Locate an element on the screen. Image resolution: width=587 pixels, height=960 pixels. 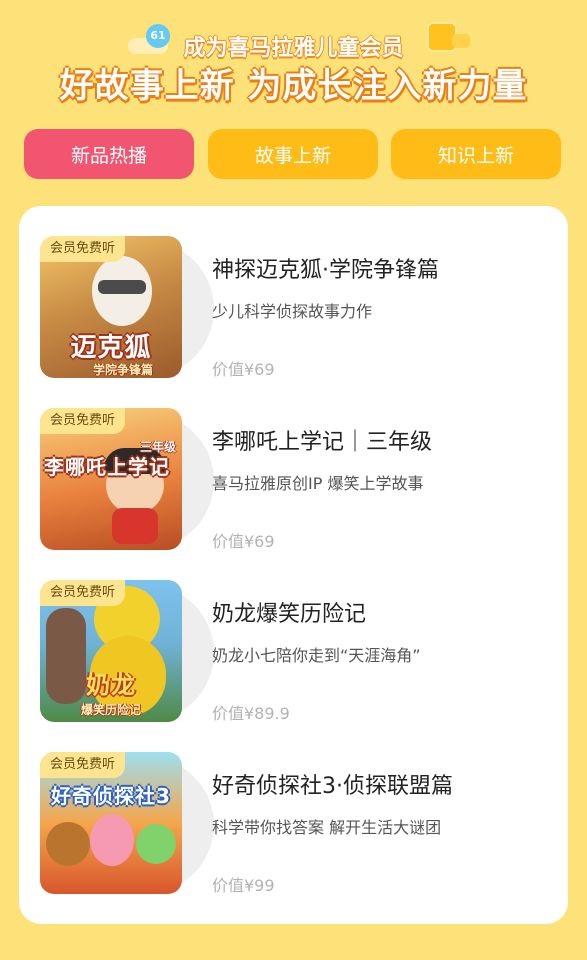
sunglasses-shape is located at coordinates (122, 287).